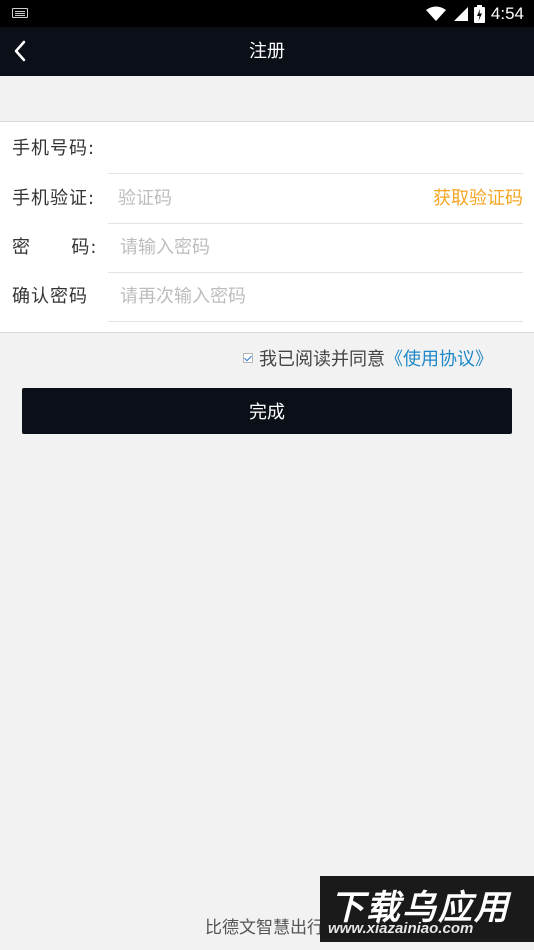  What do you see at coordinates (54, 198) in the screenshot?
I see `verify-label: 手机验证:` at bounding box center [54, 198].